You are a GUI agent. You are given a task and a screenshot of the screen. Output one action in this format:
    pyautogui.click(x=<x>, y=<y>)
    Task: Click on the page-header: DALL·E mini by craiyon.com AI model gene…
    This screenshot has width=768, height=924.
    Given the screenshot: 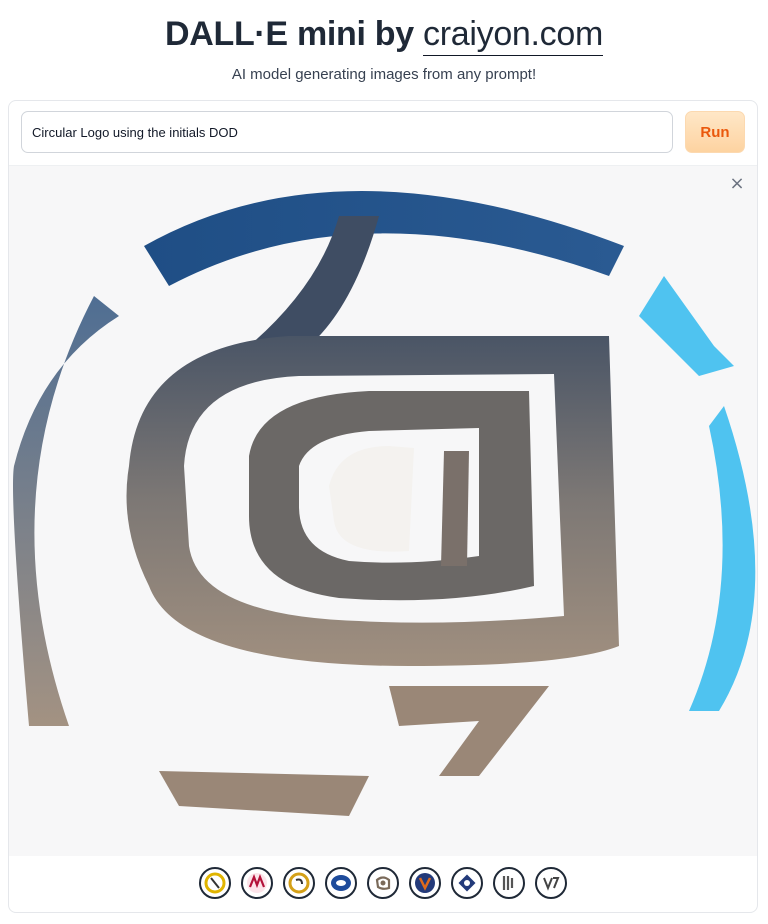 What is the action you would take?
    pyautogui.click(x=384, y=41)
    